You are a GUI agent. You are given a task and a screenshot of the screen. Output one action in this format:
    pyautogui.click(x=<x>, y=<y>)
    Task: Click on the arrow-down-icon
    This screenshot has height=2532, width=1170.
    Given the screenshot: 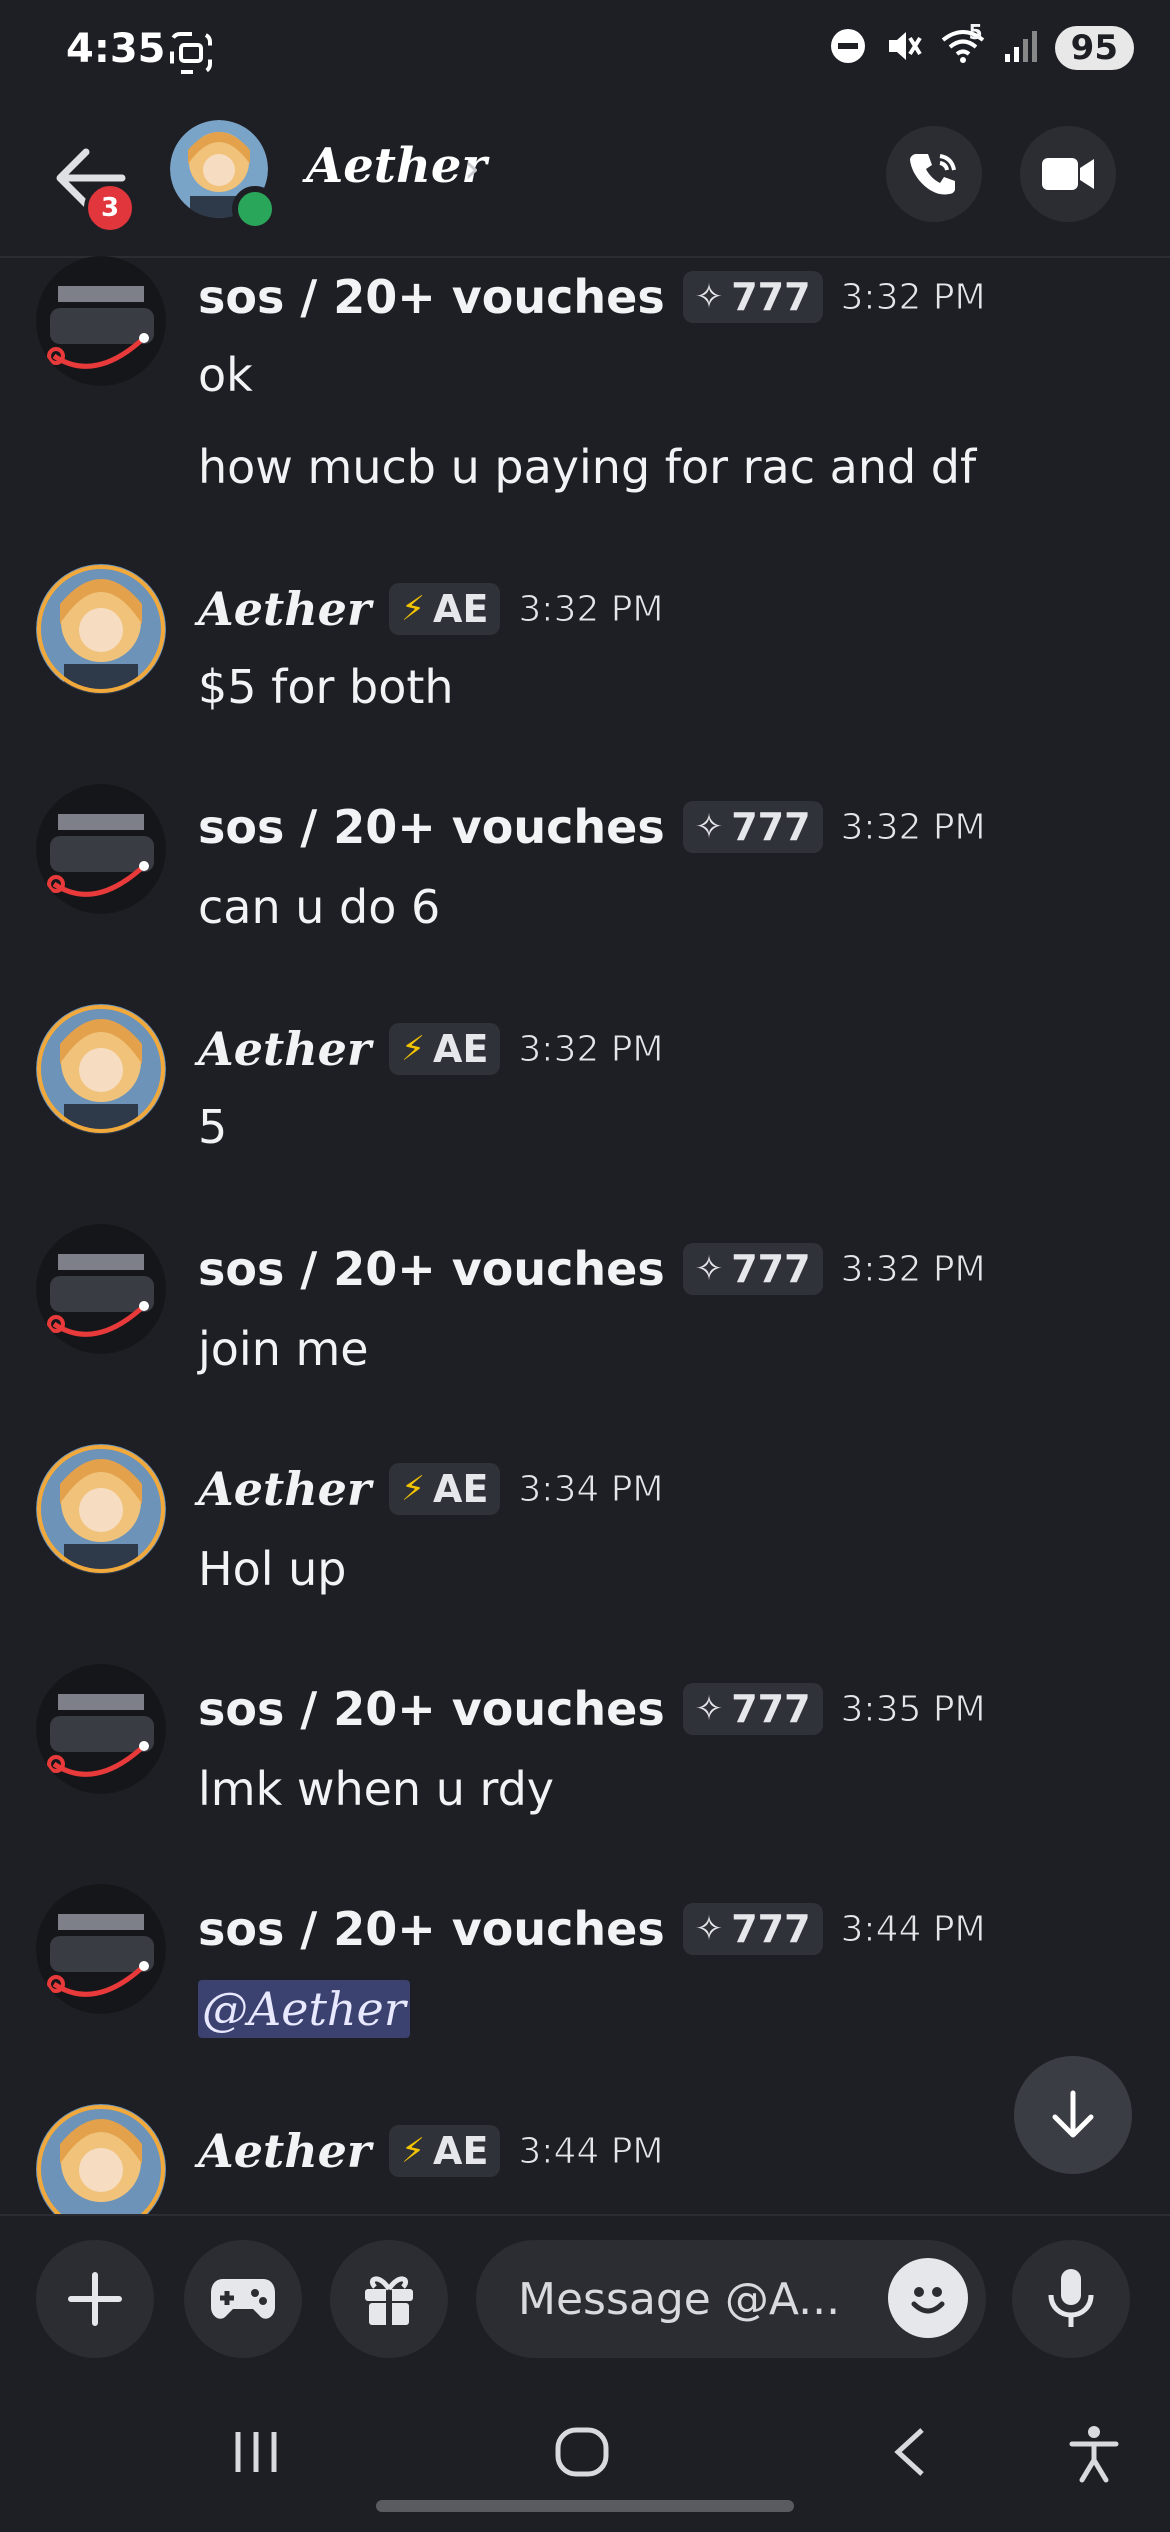 What is the action you would take?
    pyautogui.click(x=1073, y=2114)
    